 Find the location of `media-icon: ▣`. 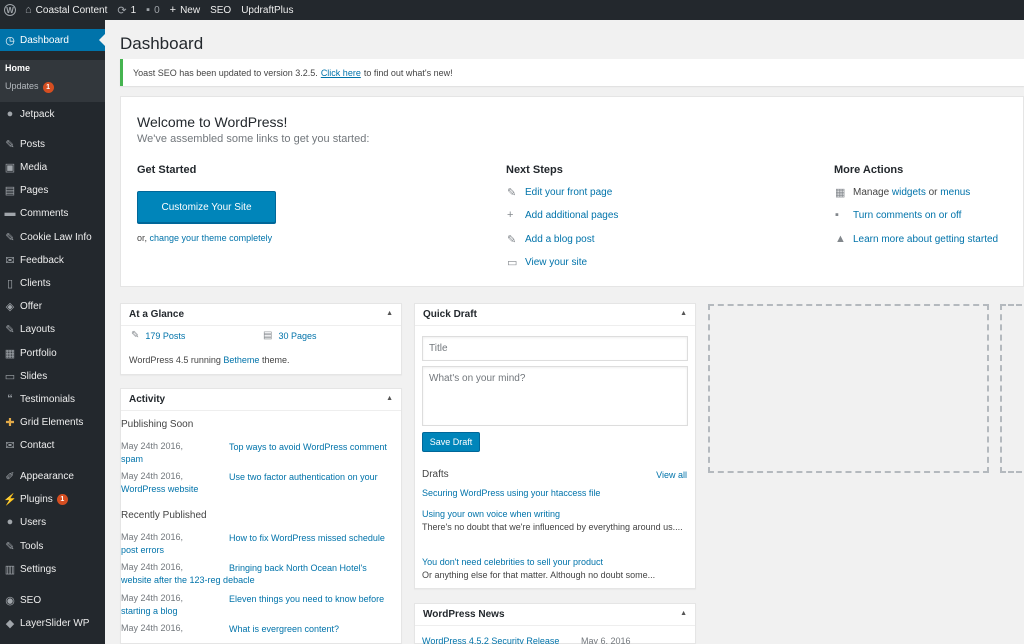

media-icon: ▣ is located at coordinates (10, 167).